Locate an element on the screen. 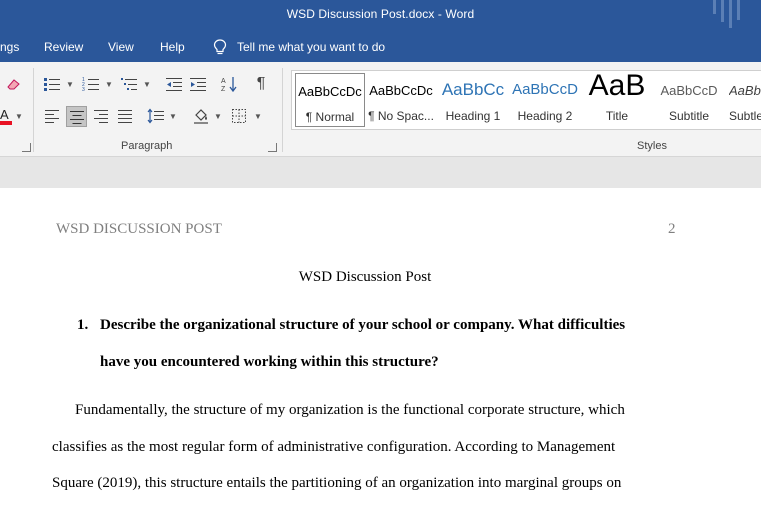  bullets-dropdown-icon: ▼ is located at coordinates (70, 84).